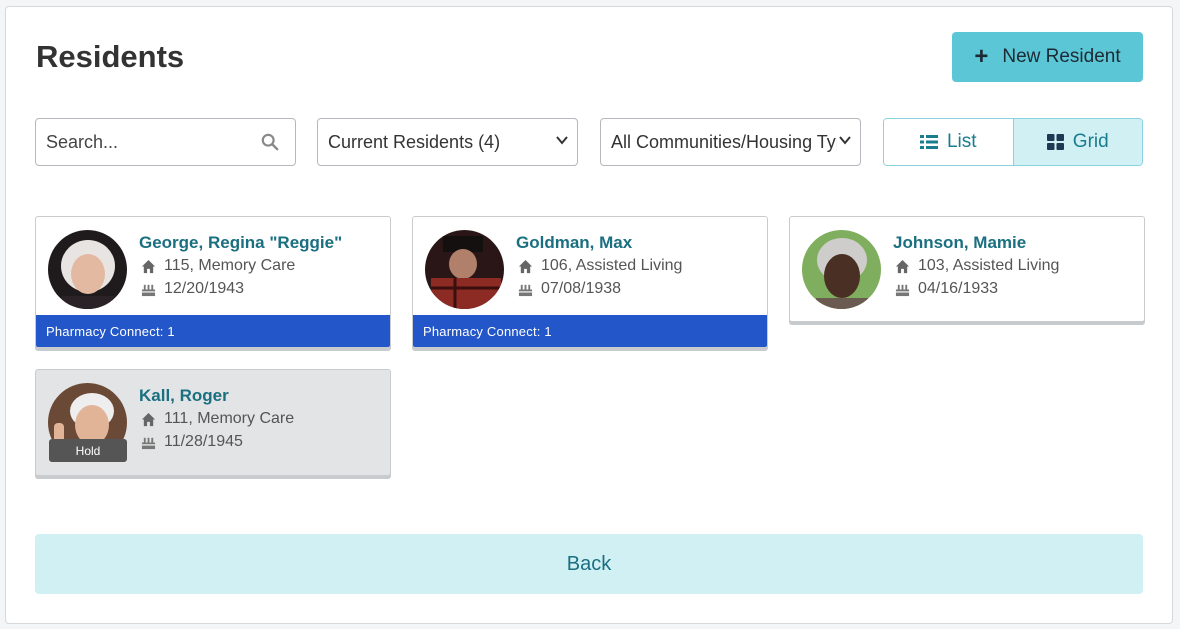 This screenshot has width=1180, height=629. I want to click on resident-unit: 115, Memory Care, so click(218, 266).